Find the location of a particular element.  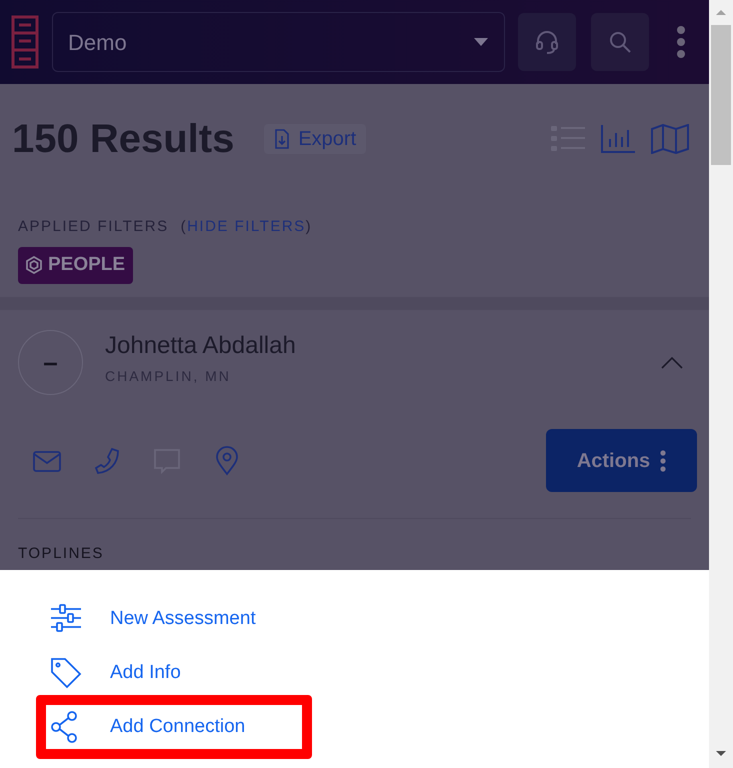

select-value: Demo is located at coordinates (97, 42).